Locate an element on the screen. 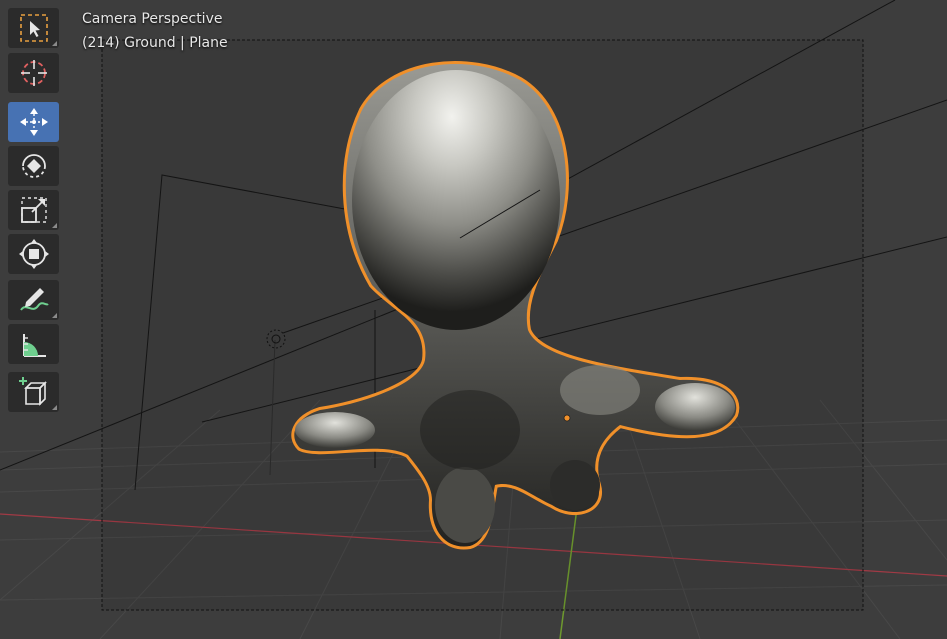  scale-icon is located at coordinates (33, 210).